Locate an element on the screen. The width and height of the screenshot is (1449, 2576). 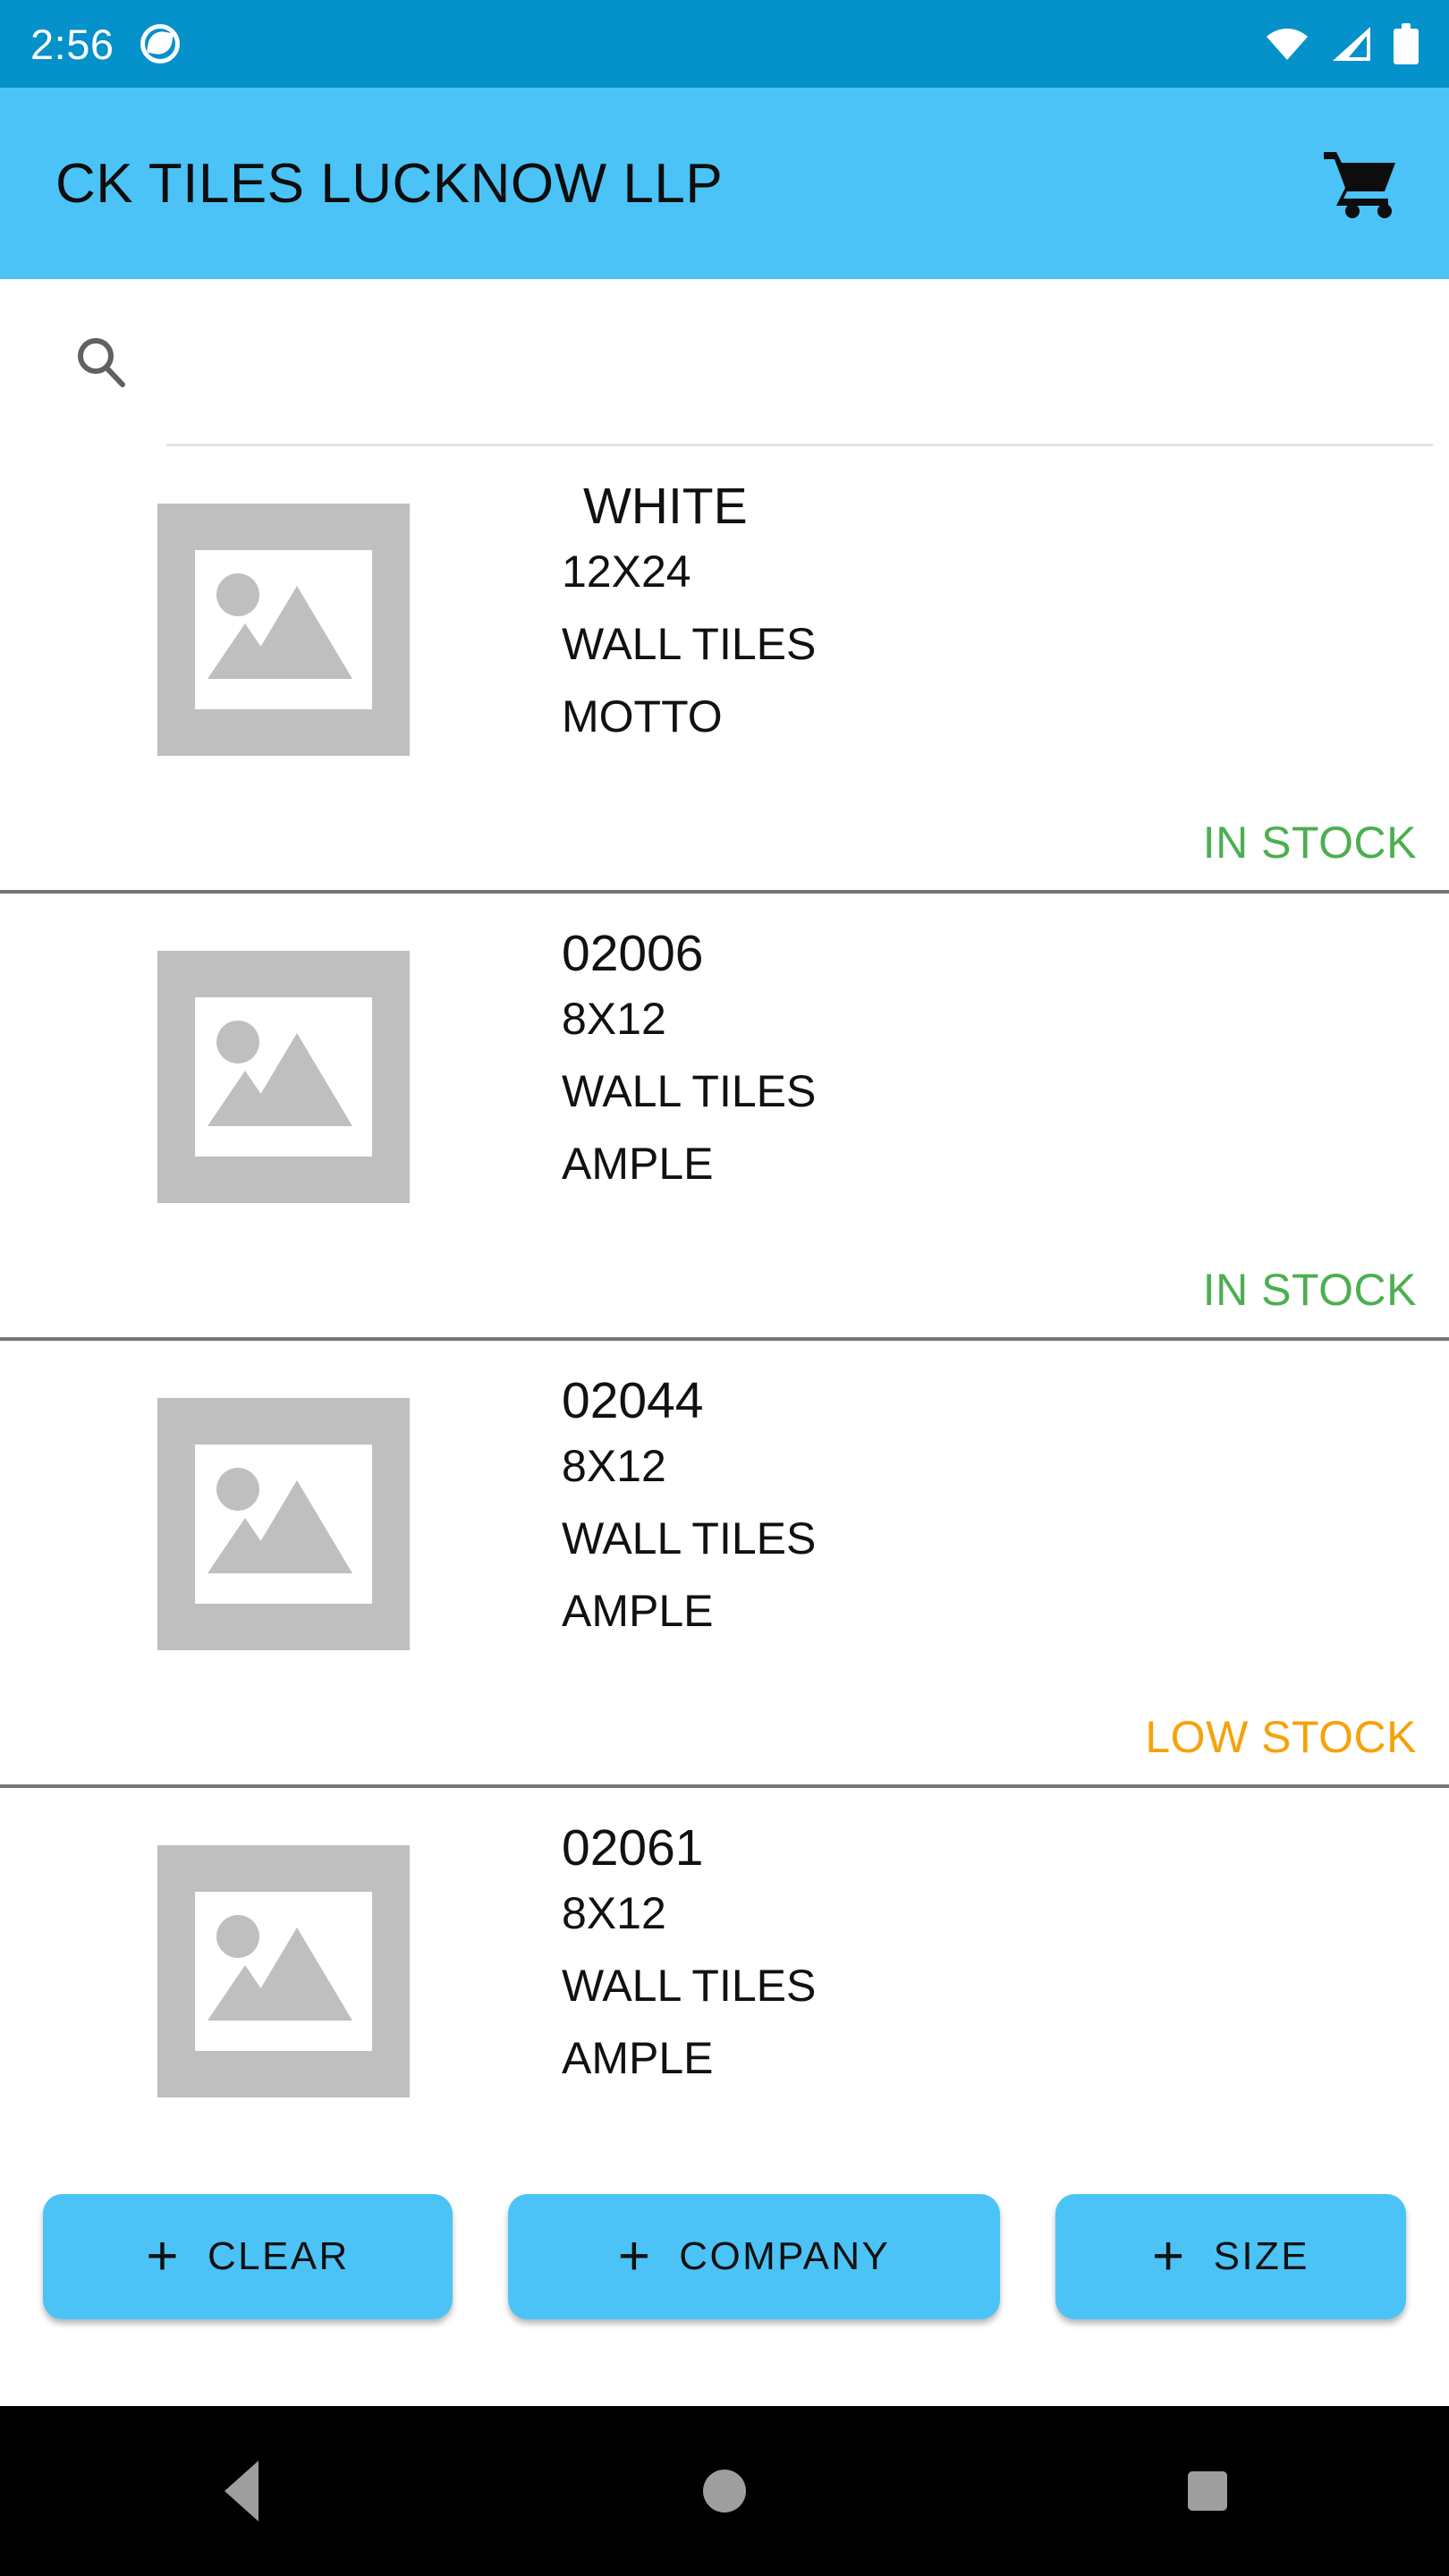
nav-home-button is located at coordinates (724, 2491).